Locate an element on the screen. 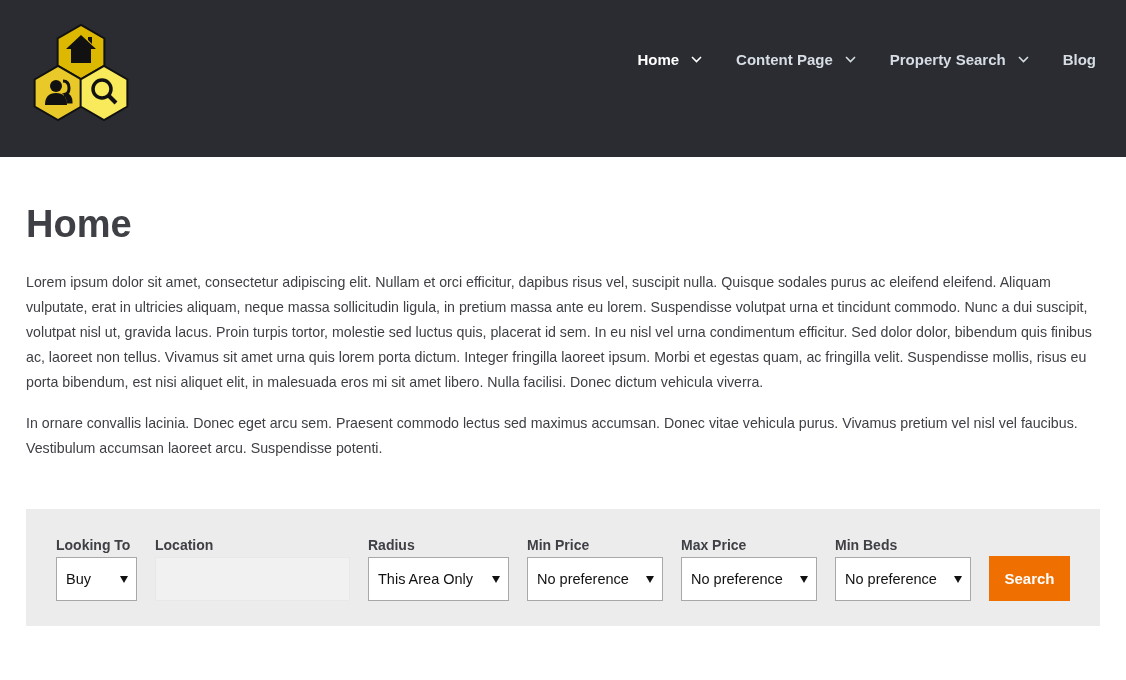 This screenshot has height=680, width=1126. nav-link: Home is located at coordinates (670, 59).